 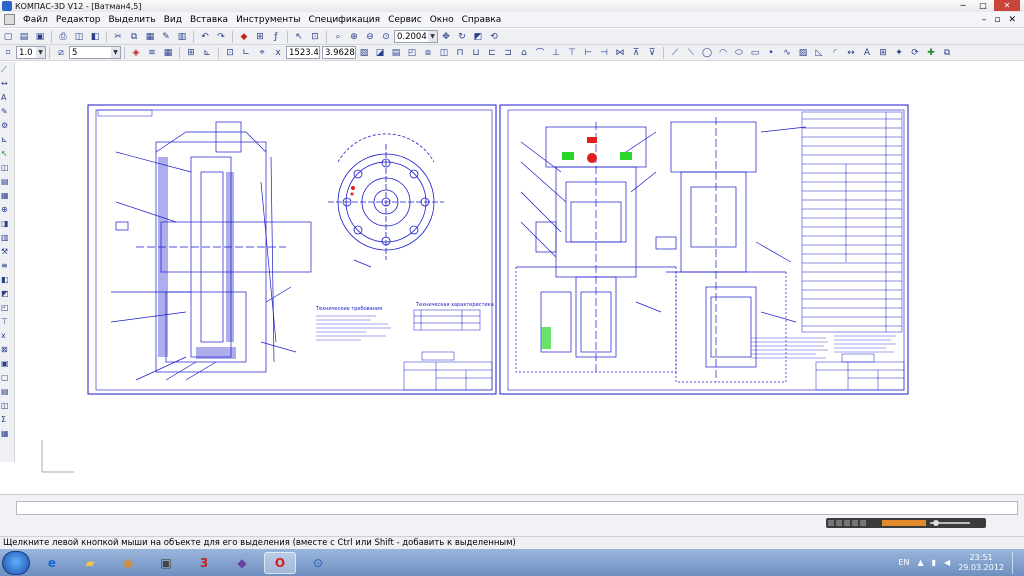 What do you see at coordinates (446, 36) in the screenshot?
I see `pan-icon: ✥` at bounding box center [446, 36].